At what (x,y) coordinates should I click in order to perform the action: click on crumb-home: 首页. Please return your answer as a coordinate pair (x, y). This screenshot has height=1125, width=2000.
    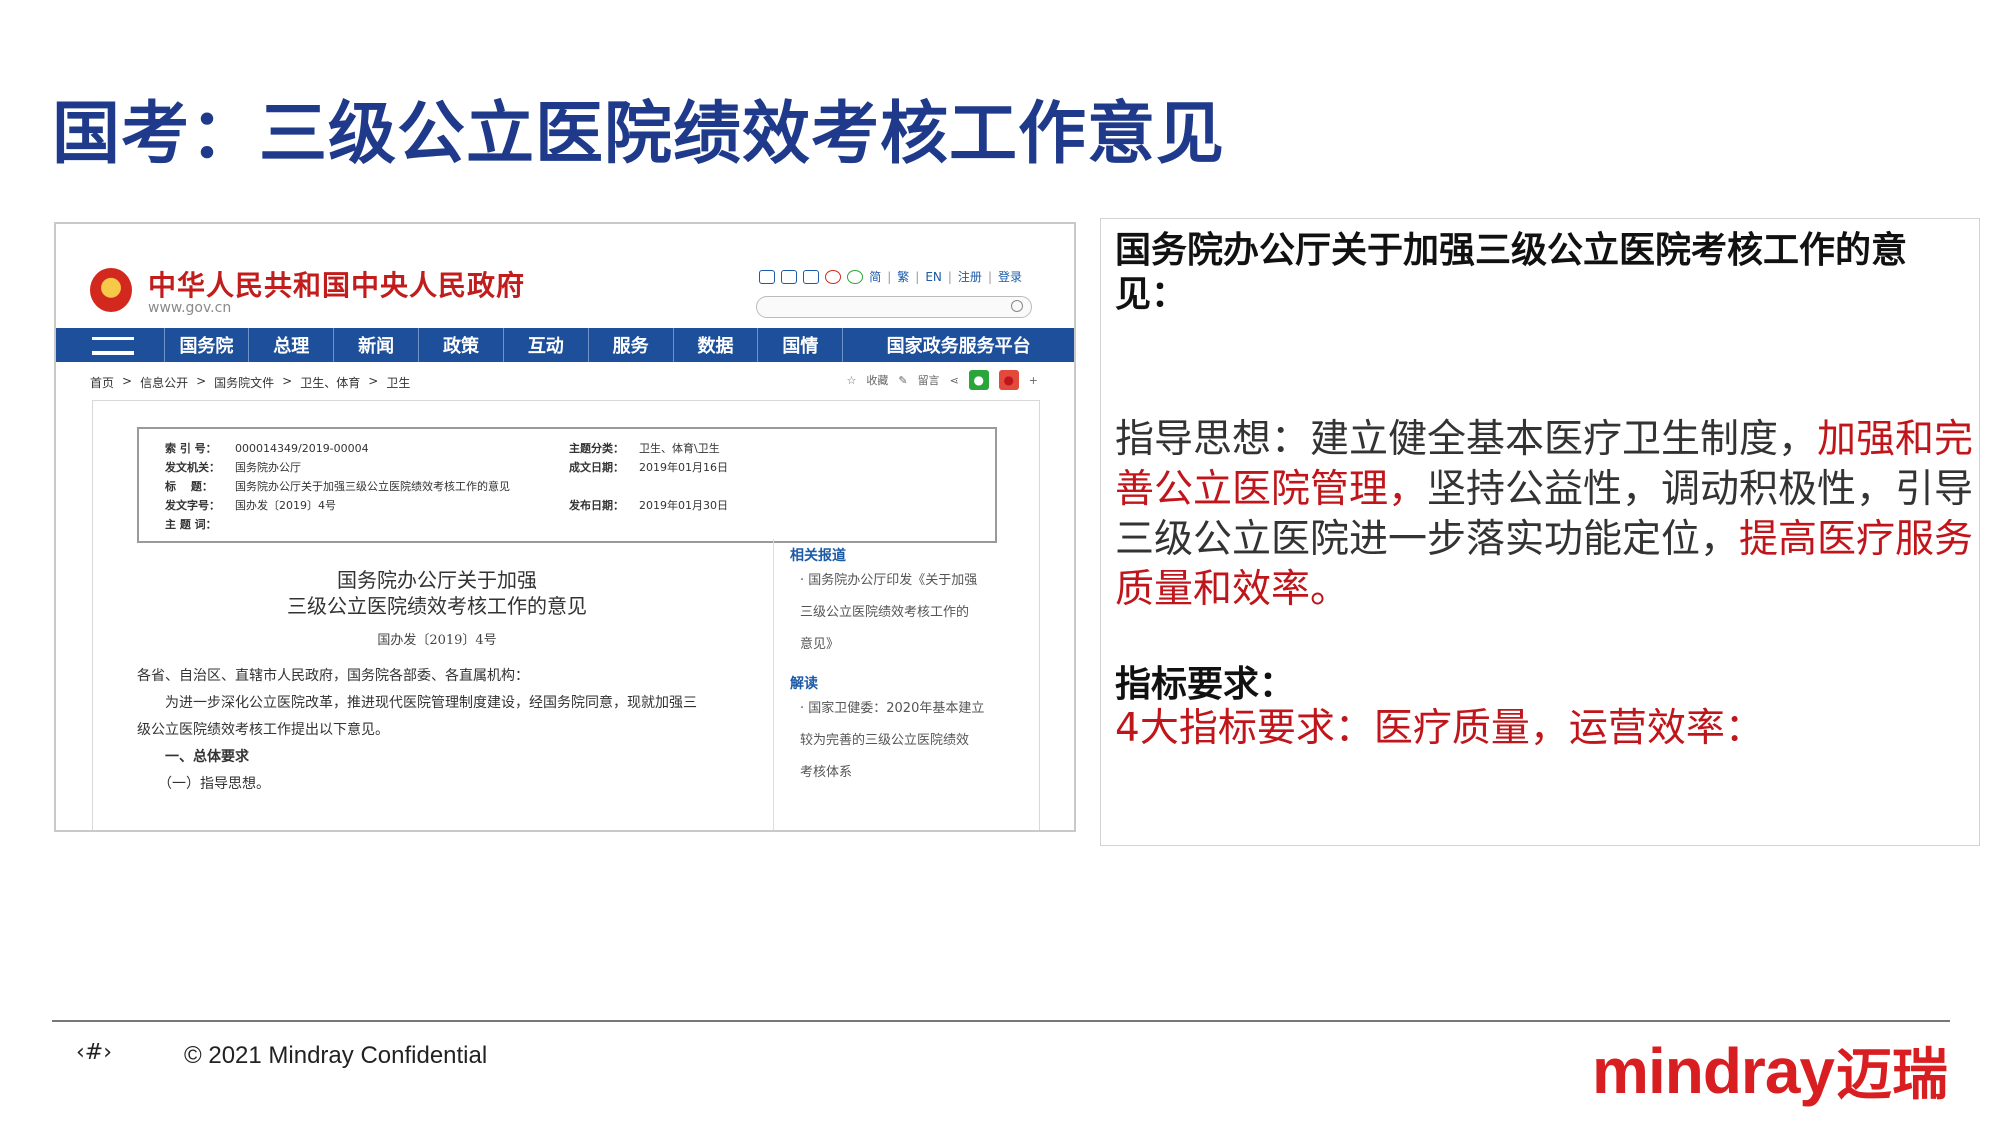
    Looking at the image, I should click on (102, 382).